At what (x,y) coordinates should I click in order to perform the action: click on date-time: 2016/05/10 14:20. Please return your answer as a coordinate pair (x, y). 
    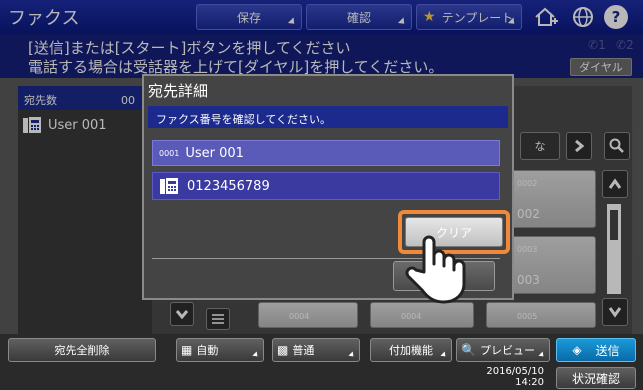
    Looking at the image, I should click on (494, 377).